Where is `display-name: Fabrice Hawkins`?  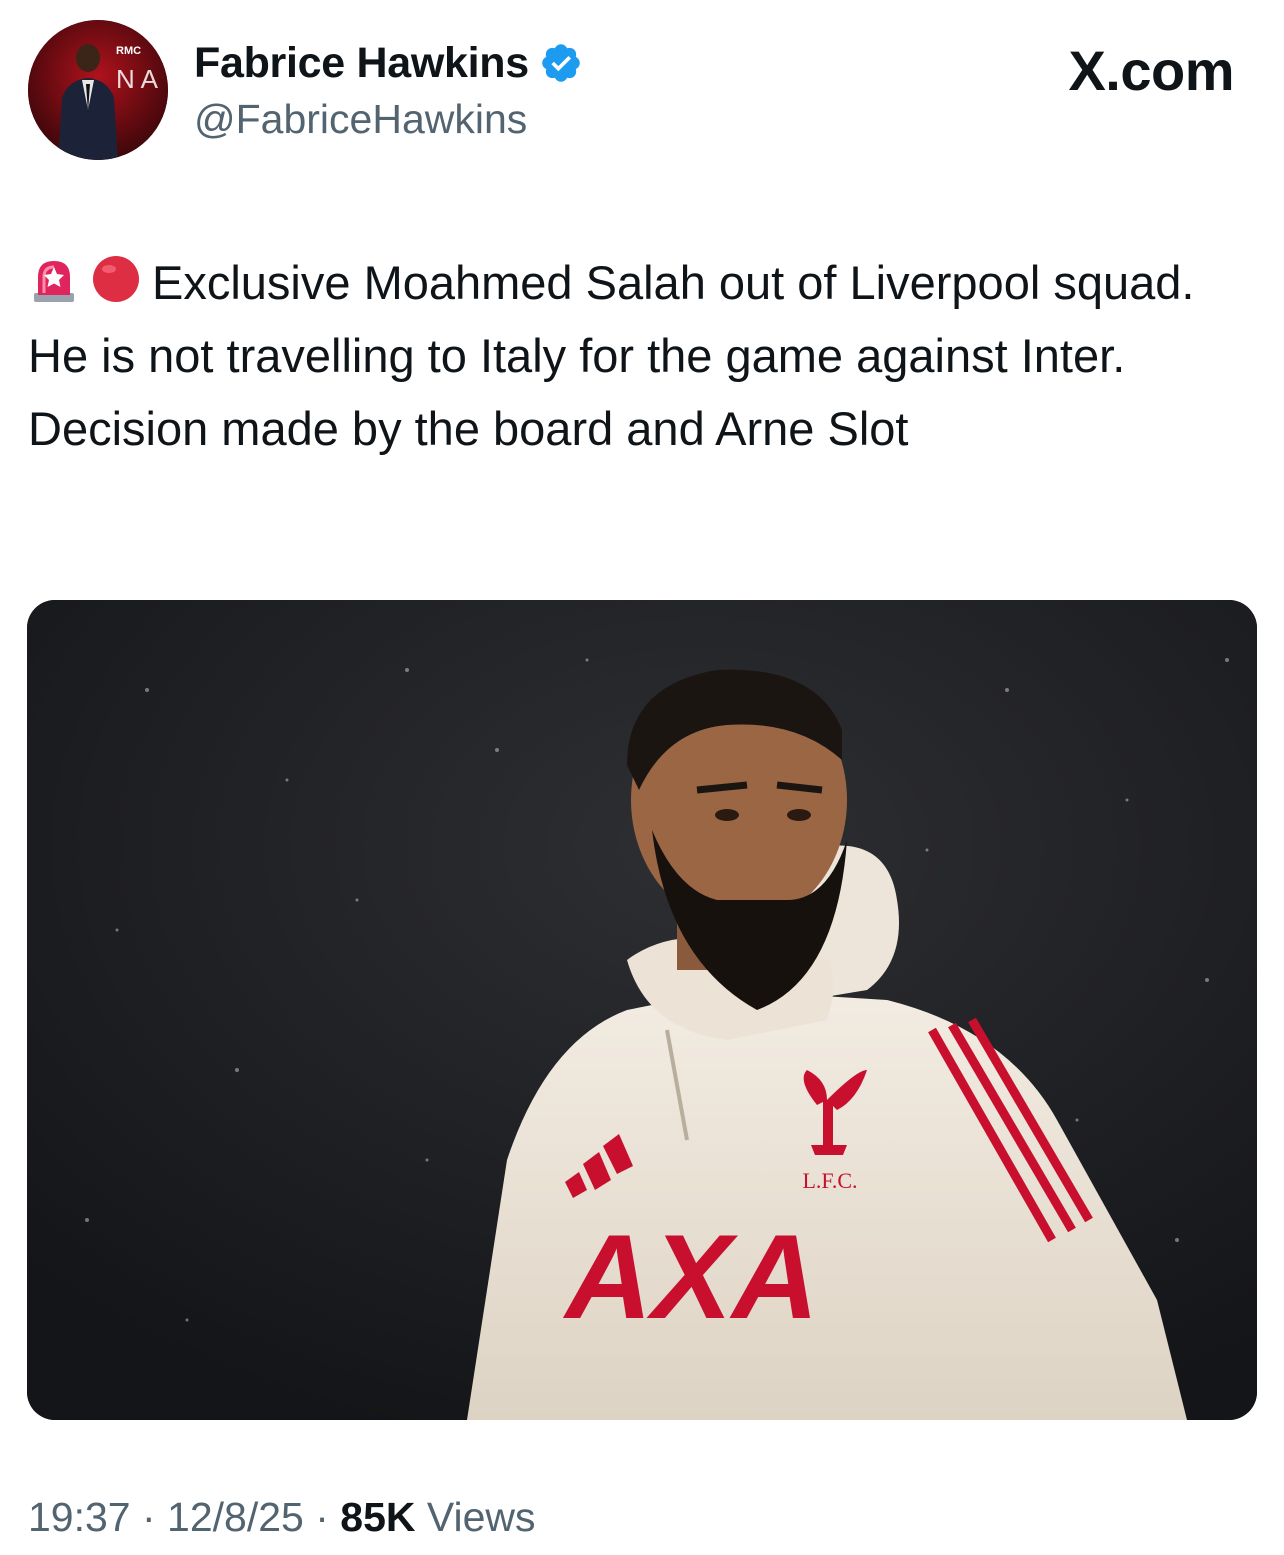 display-name: Fabrice Hawkins is located at coordinates (361, 63).